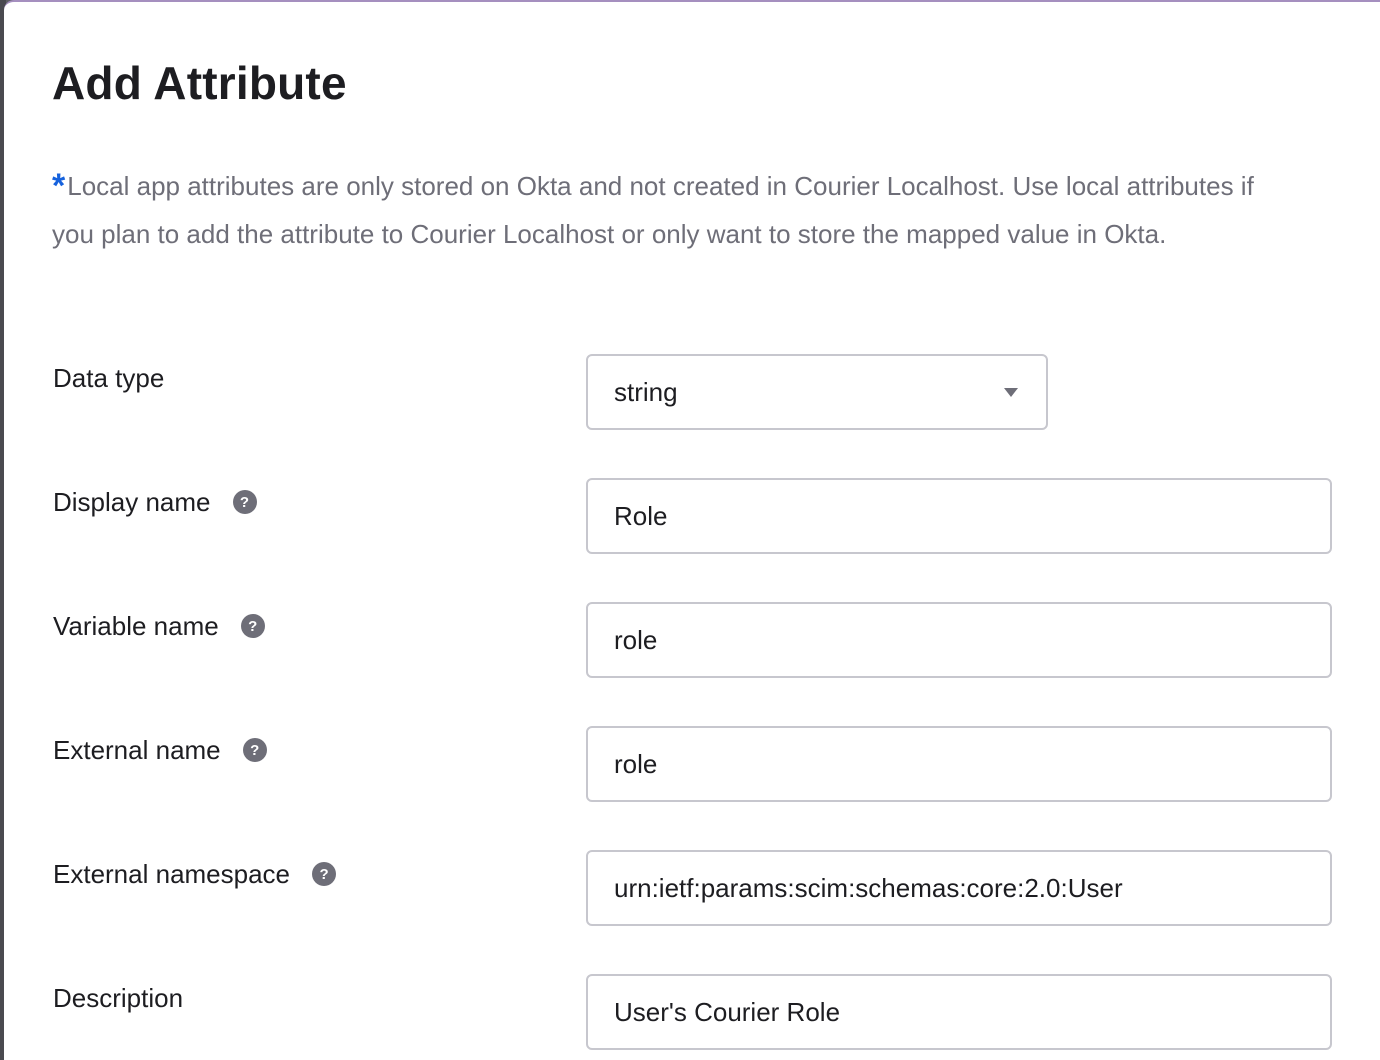  I want to click on variable-name-label: Variable name ?, so click(159, 626).